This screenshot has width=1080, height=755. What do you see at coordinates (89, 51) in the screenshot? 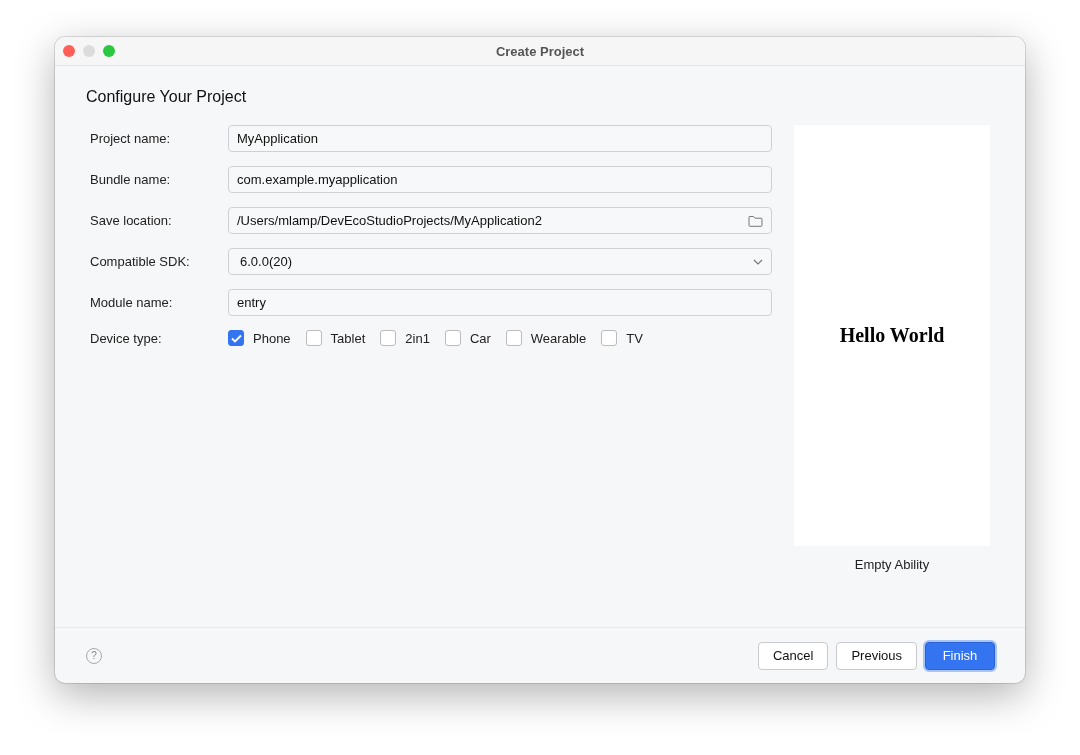
I see `minimize-button` at bounding box center [89, 51].